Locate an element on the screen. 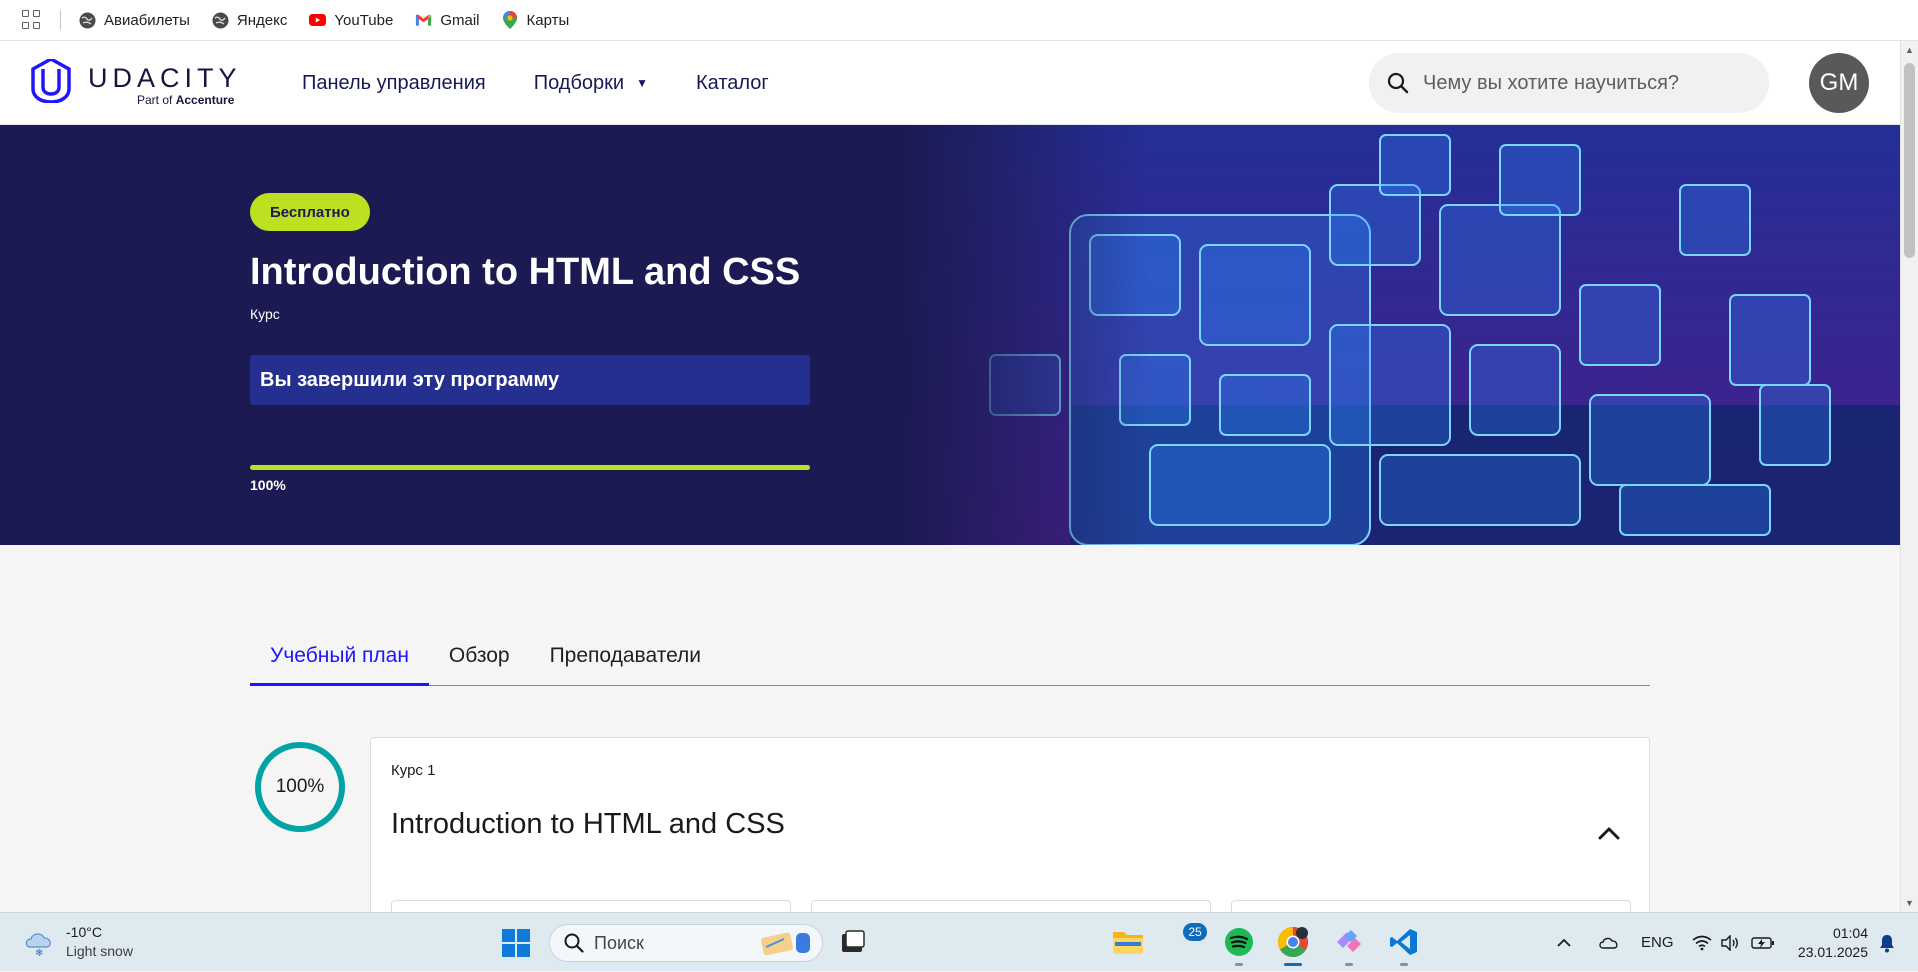 This screenshot has width=1918, height=972. snow-cloud-icon: ❄ is located at coordinates (38, 945).